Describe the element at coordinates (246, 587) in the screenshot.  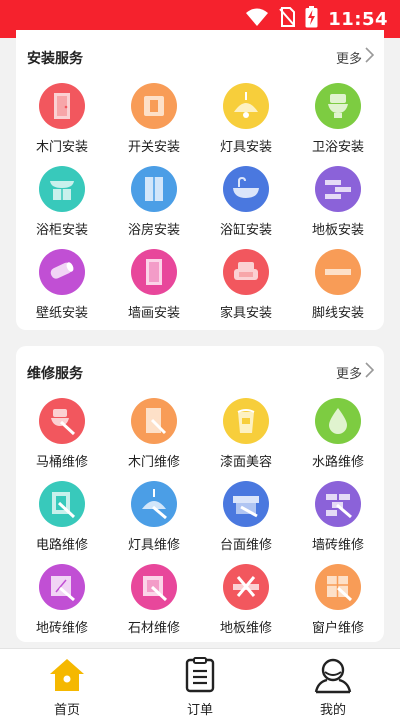
I see `floor-repair-icon` at that location.